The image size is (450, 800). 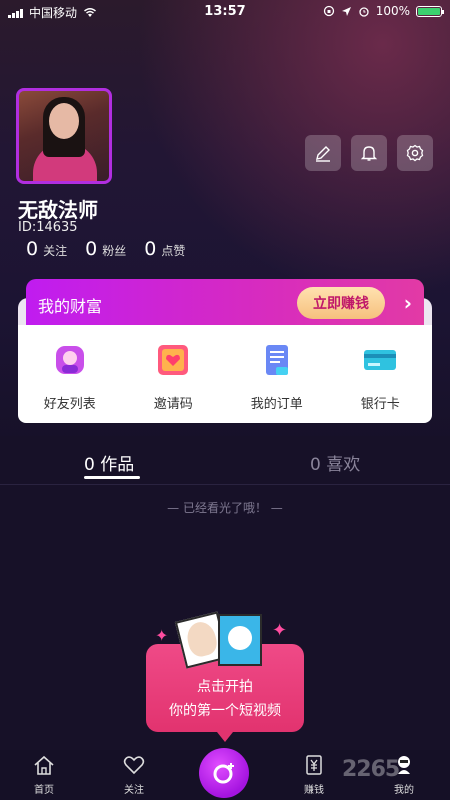 What do you see at coordinates (225, 508) in the screenshot?
I see `end-of-list-note: — 已经看光了哦！ —` at bounding box center [225, 508].